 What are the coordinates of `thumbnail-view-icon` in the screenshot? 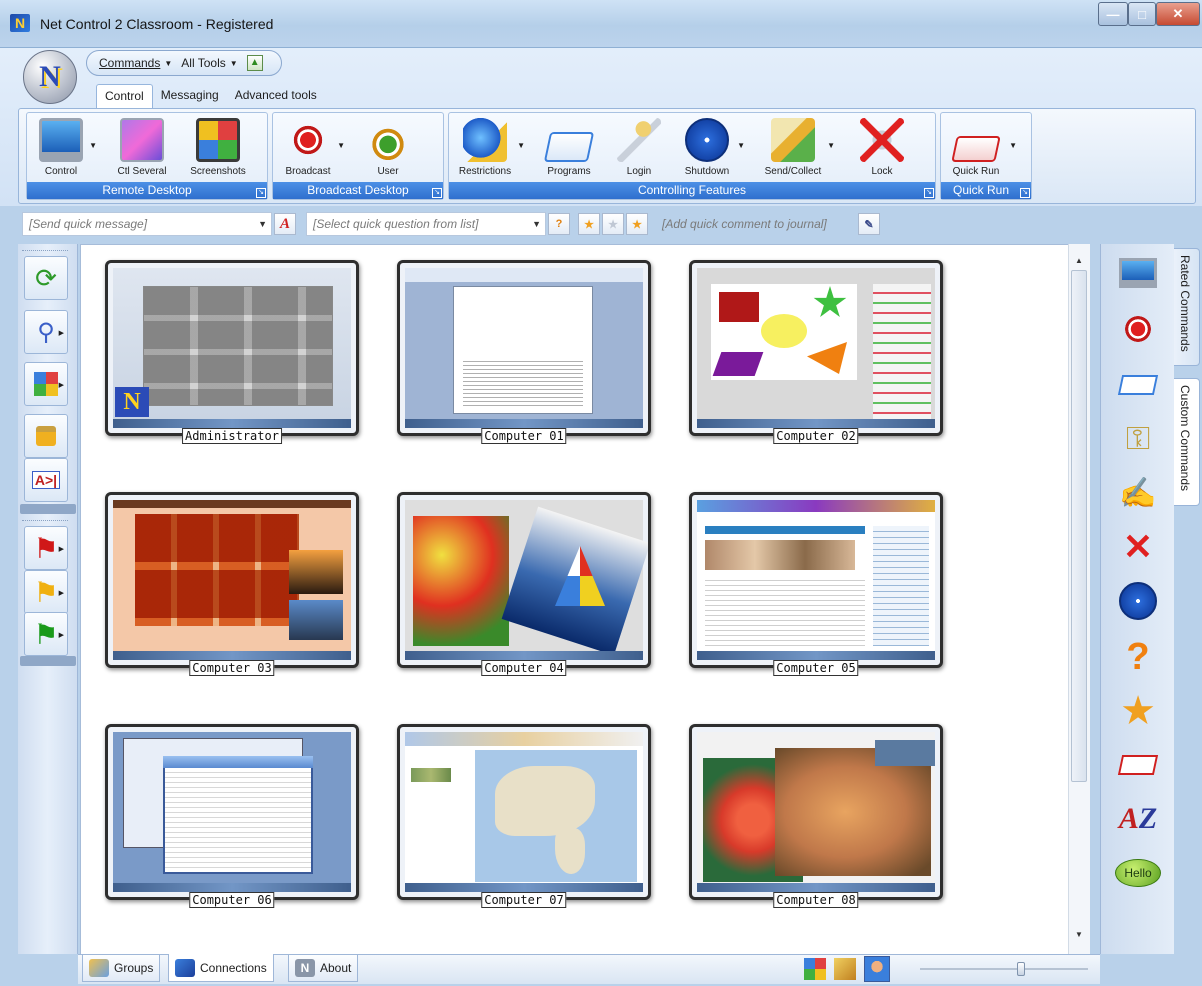 It's located at (815, 969).